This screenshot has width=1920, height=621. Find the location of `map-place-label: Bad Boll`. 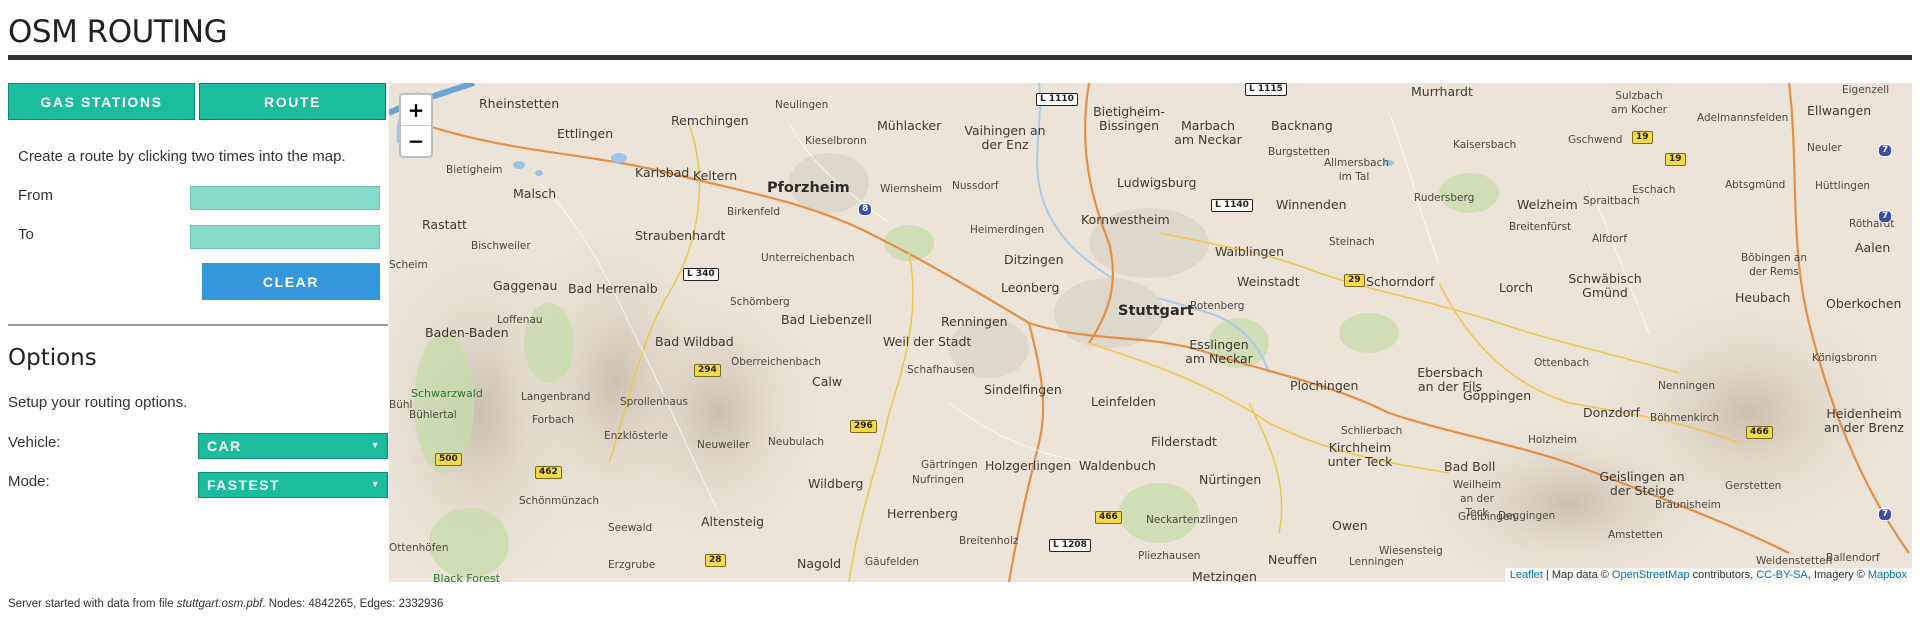

map-place-label: Bad Boll is located at coordinates (1470, 466).